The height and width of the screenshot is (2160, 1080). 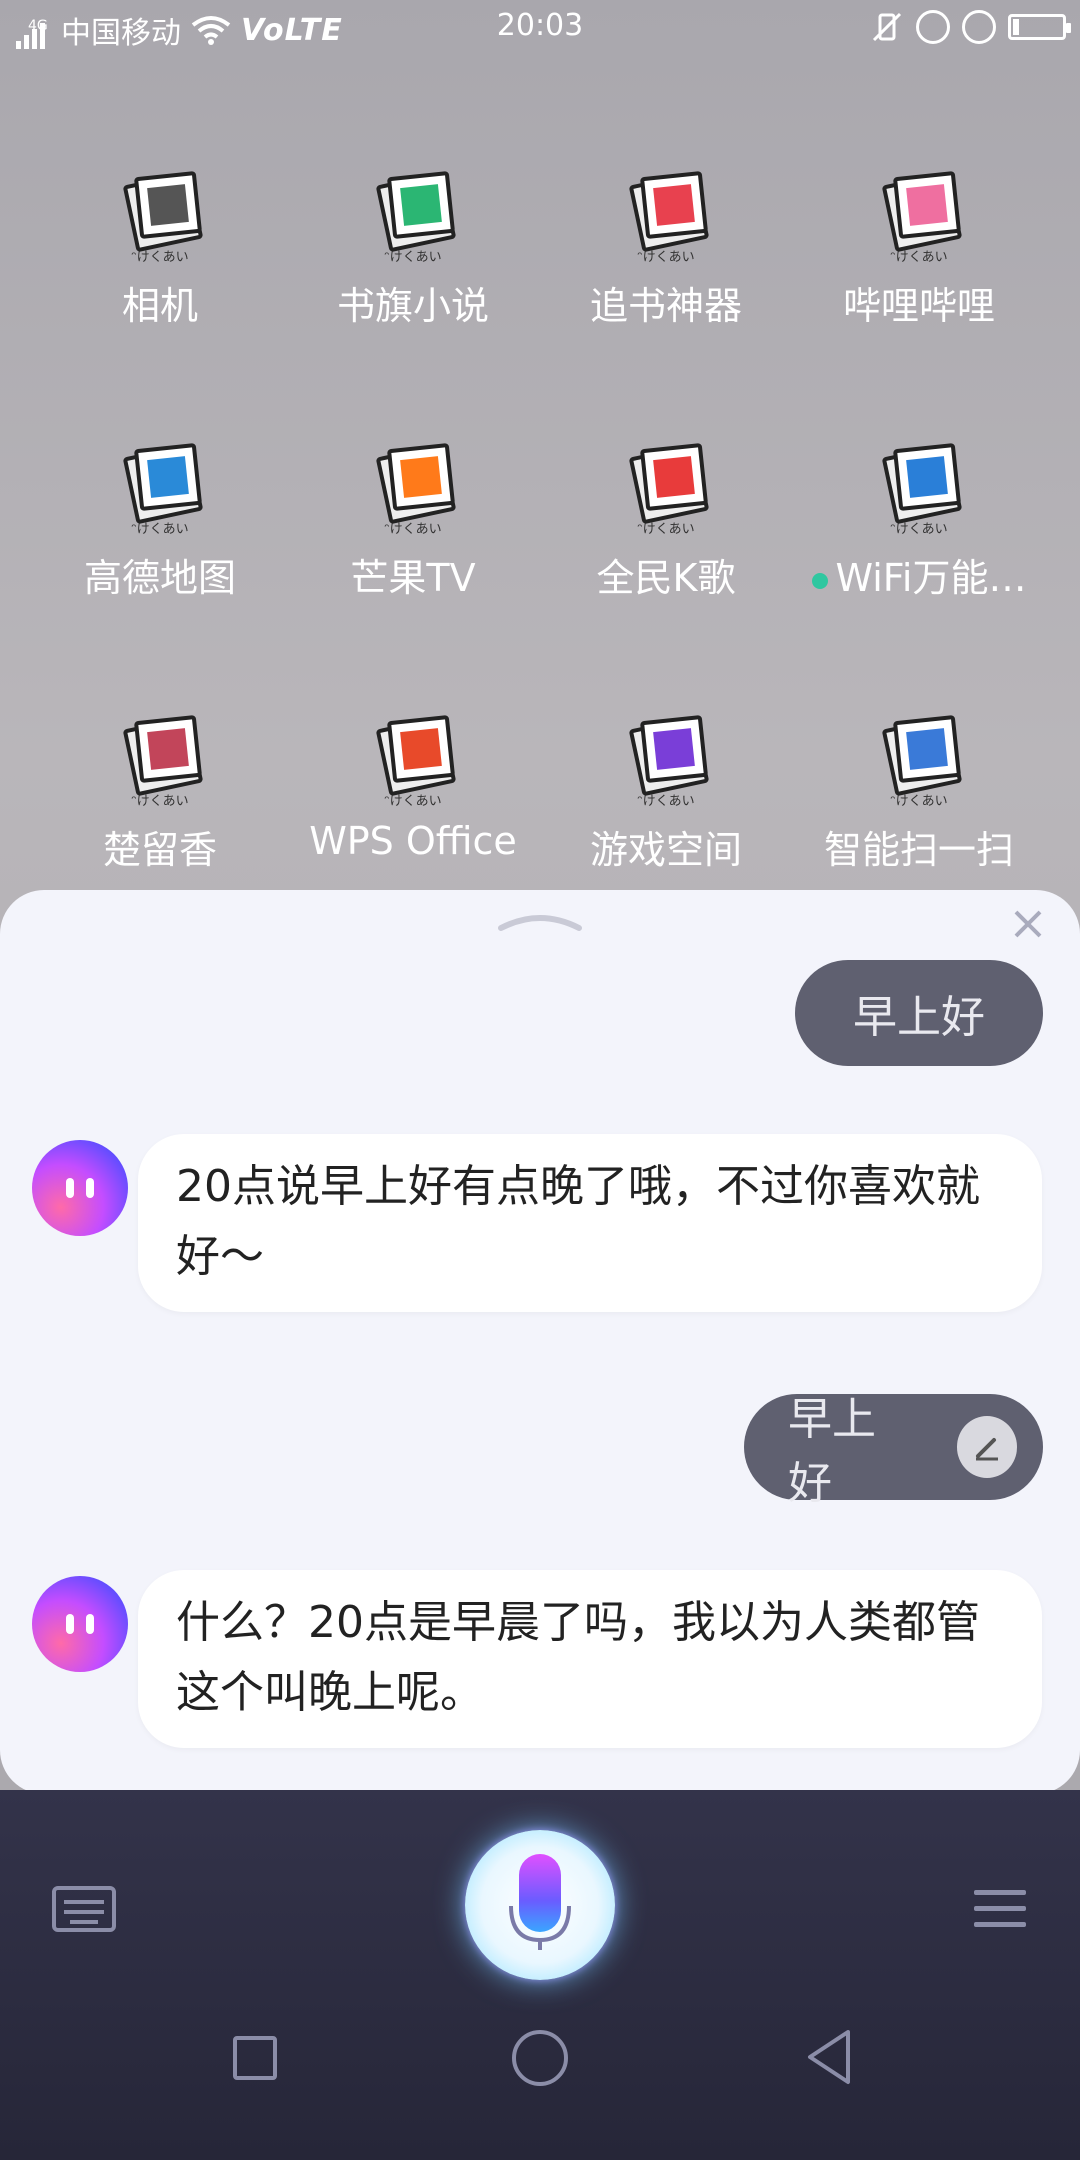 I want to click on app-icon-12: ᵔけくあい智能扫一扫, so click(x=919, y=794).